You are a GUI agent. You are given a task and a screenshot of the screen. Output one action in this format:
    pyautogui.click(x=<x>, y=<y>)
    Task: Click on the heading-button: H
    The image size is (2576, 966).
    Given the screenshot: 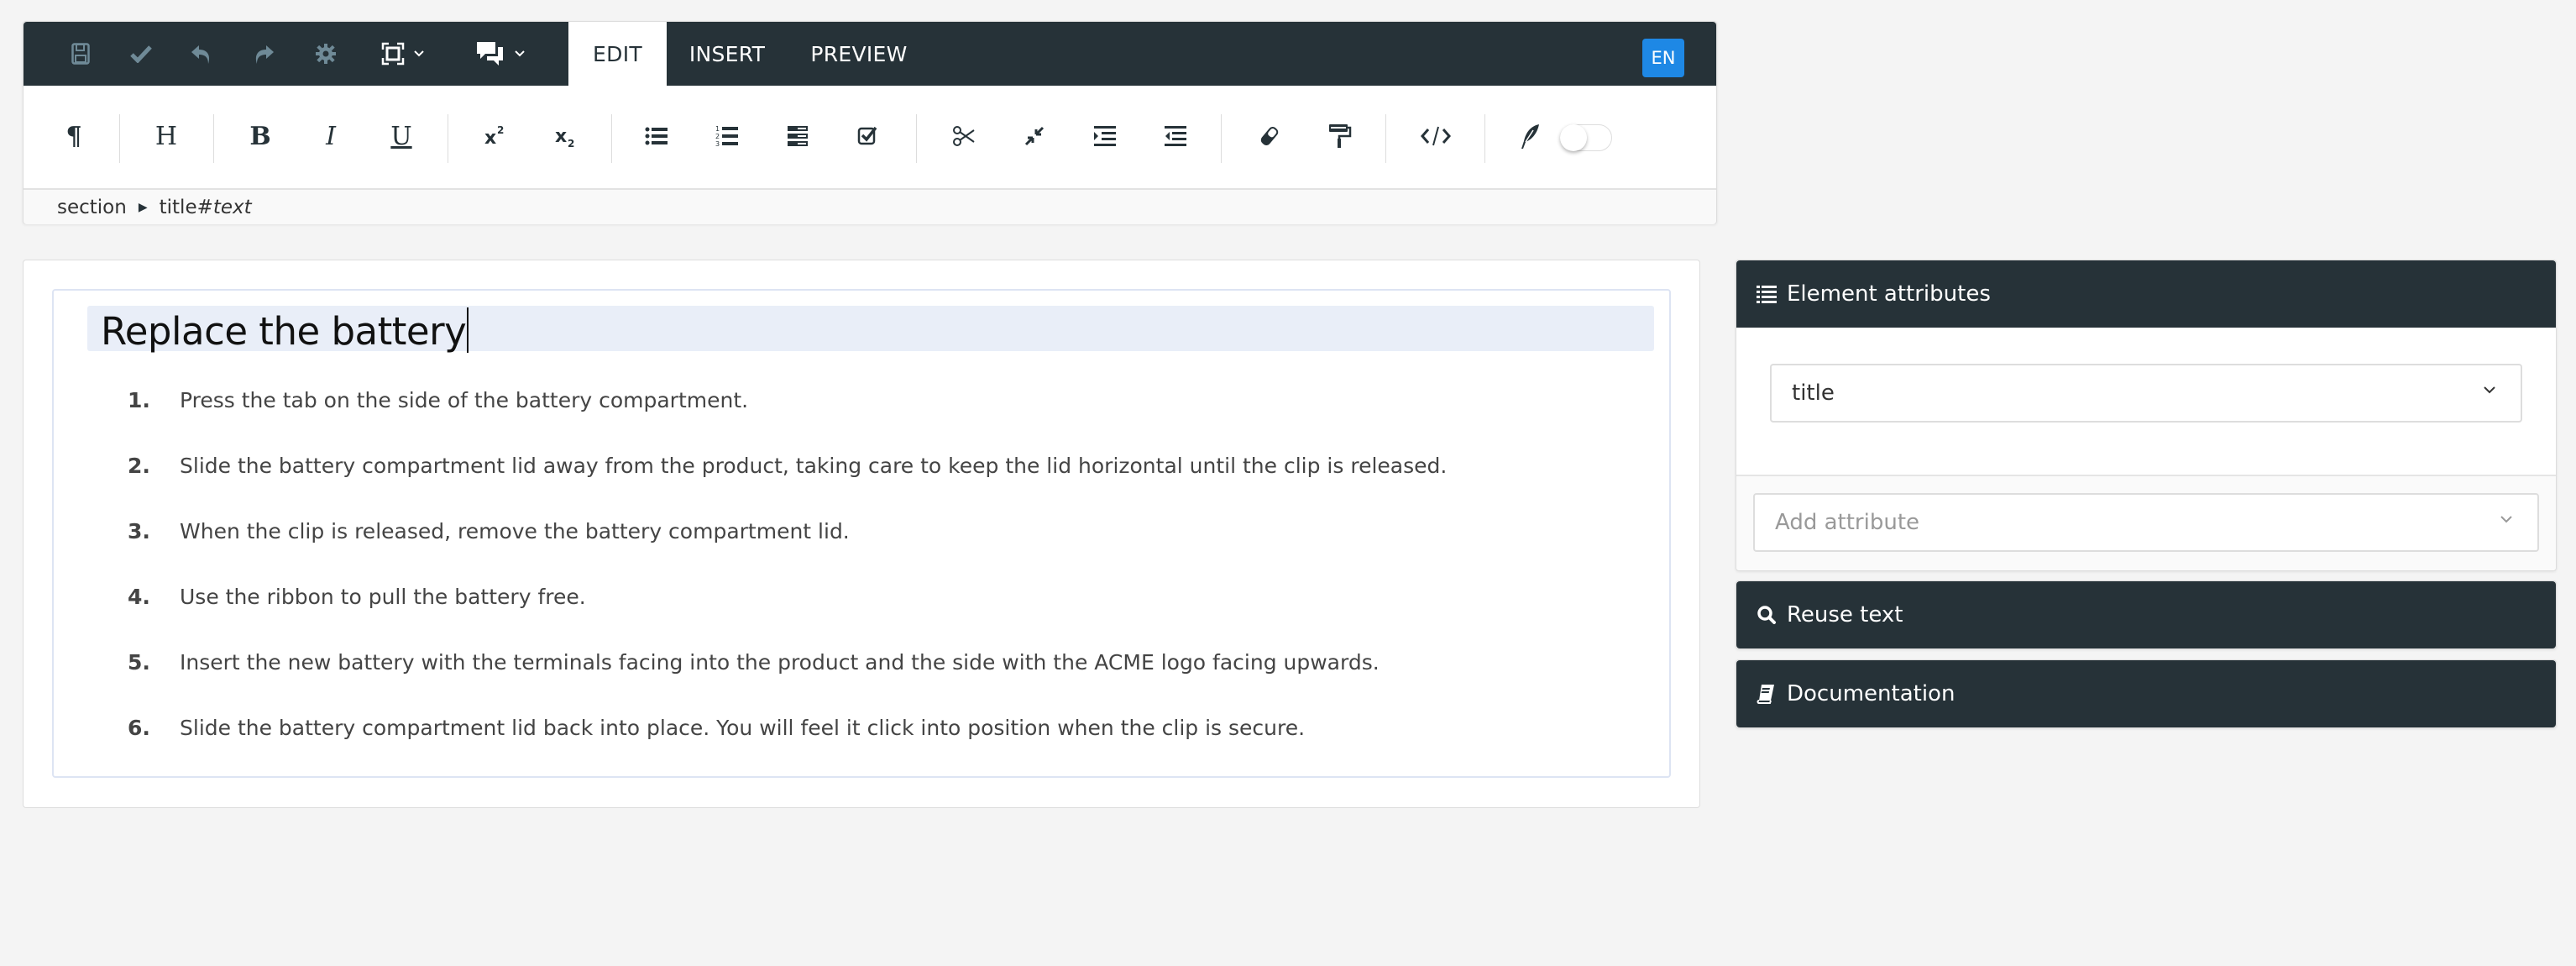 What is the action you would take?
    pyautogui.click(x=166, y=136)
    